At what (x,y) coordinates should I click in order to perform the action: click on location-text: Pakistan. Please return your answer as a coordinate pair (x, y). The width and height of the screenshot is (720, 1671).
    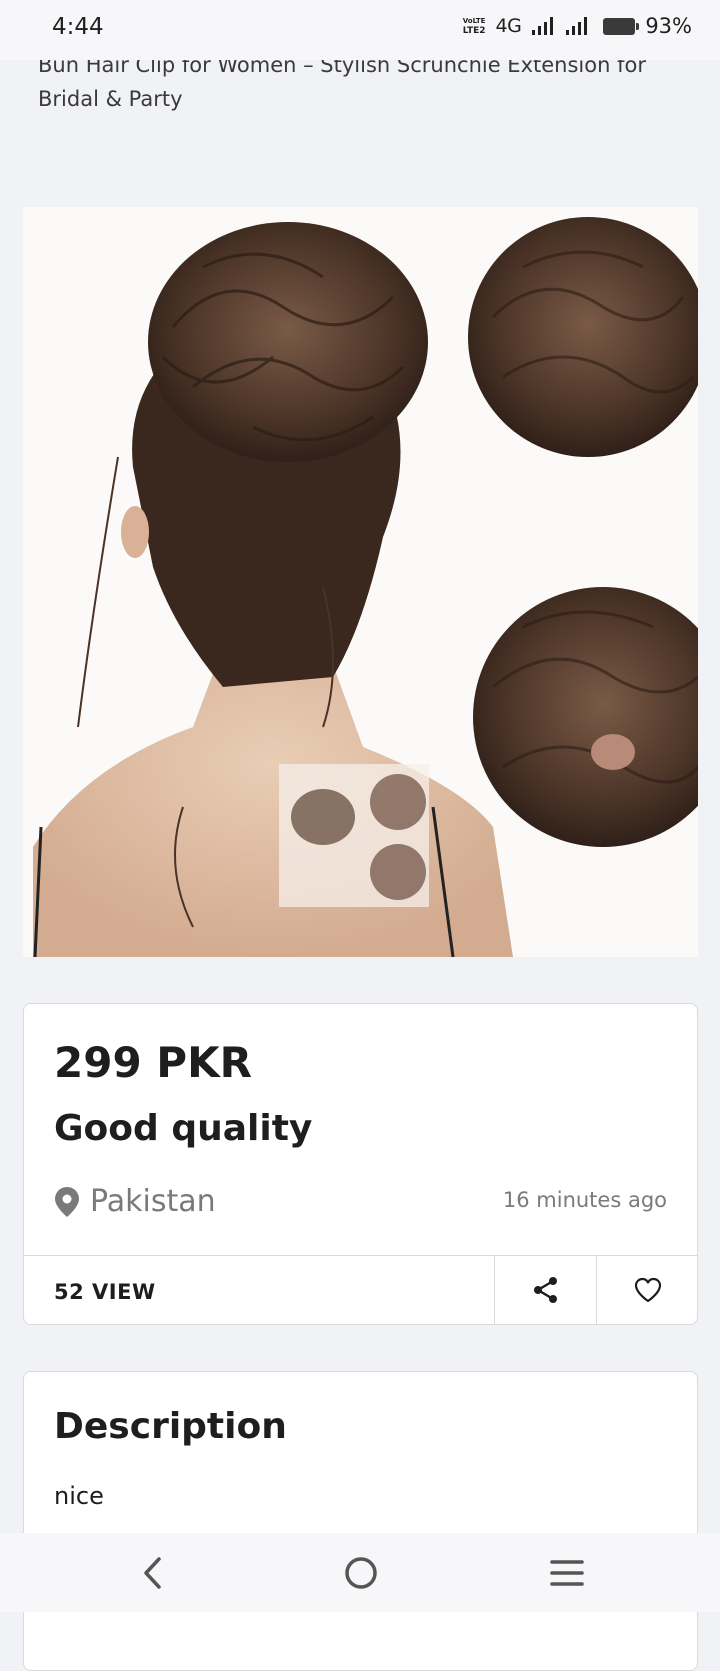
    Looking at the image, I should click on (153, 1201).